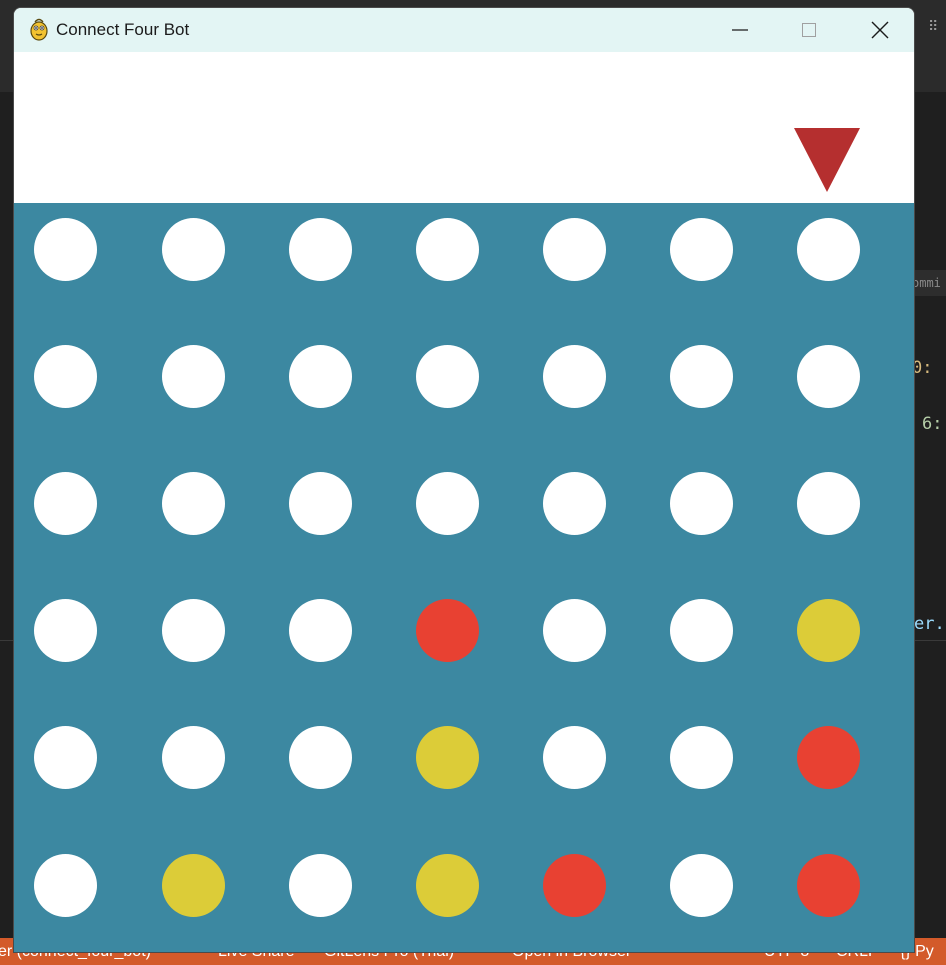  What do you see at coordinates (39, 29) in the screenshot?
I see `pygame-snake-icon` at bounding box center [39, 29].